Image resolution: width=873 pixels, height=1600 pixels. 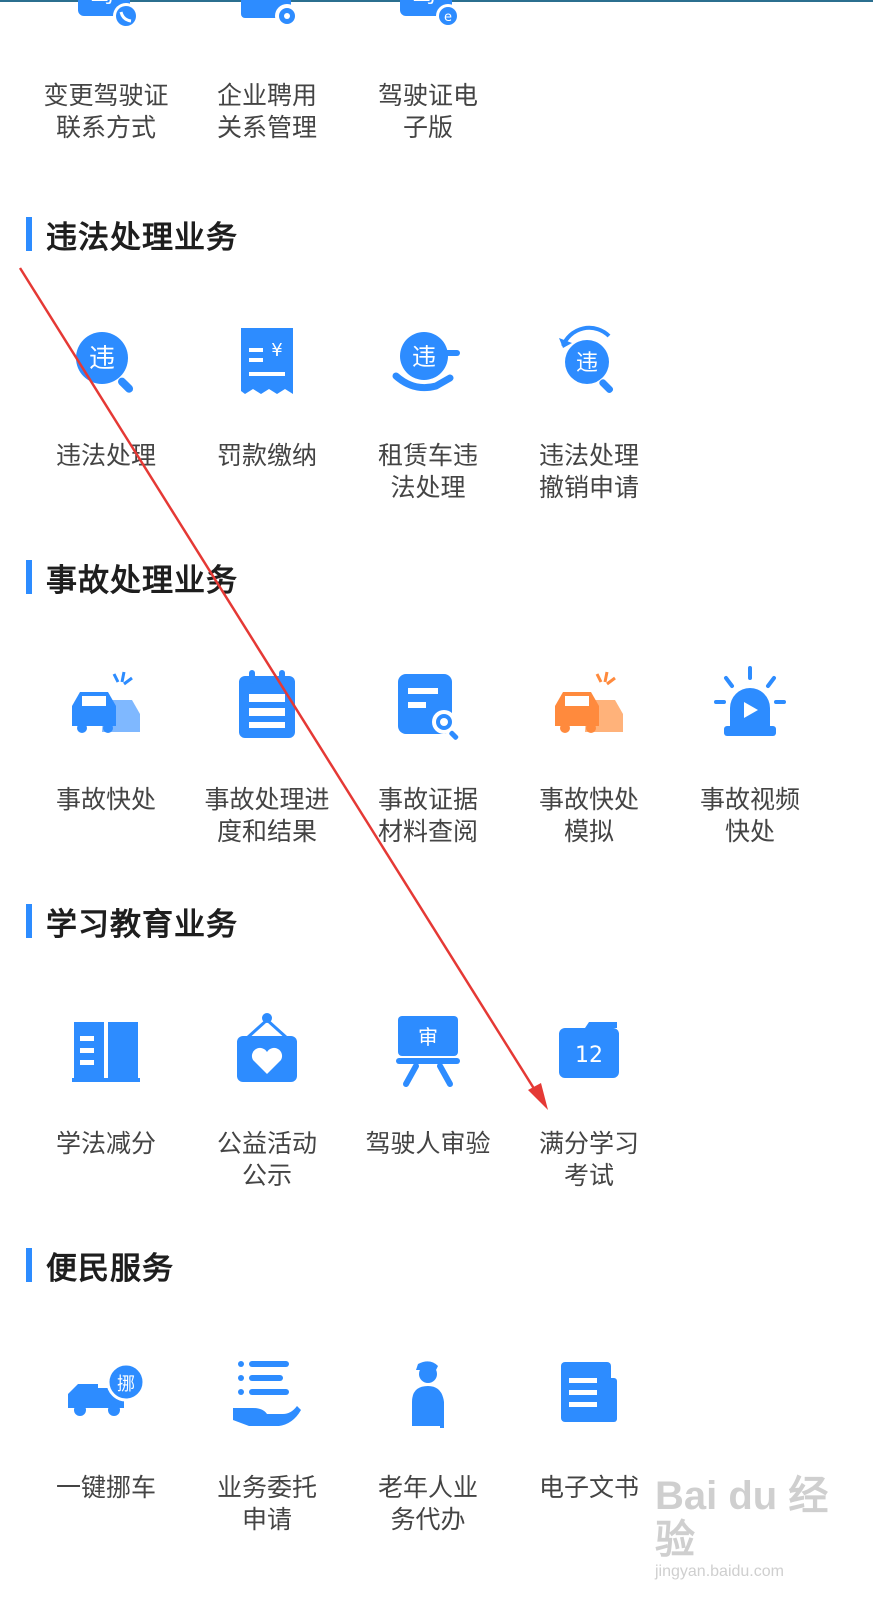 I want to click on section-title-text: 事故处理业务, so click(x=142, y=580).